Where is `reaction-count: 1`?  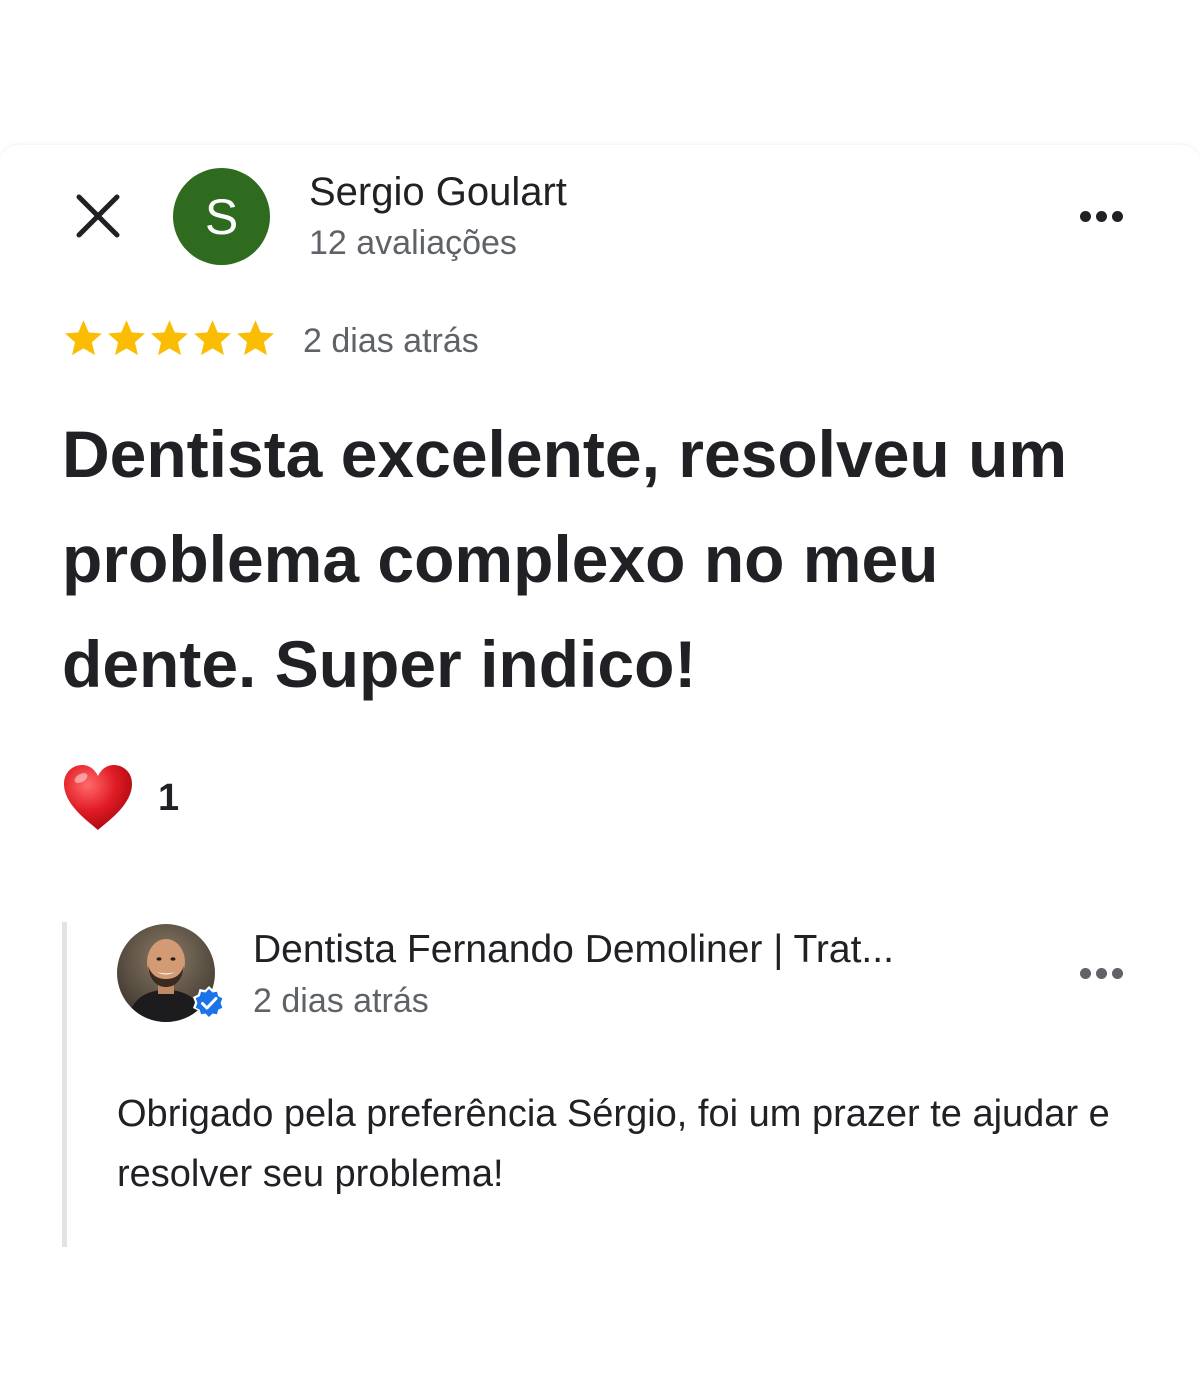
reaction-count: 1 is located at coordinates (169, 797).